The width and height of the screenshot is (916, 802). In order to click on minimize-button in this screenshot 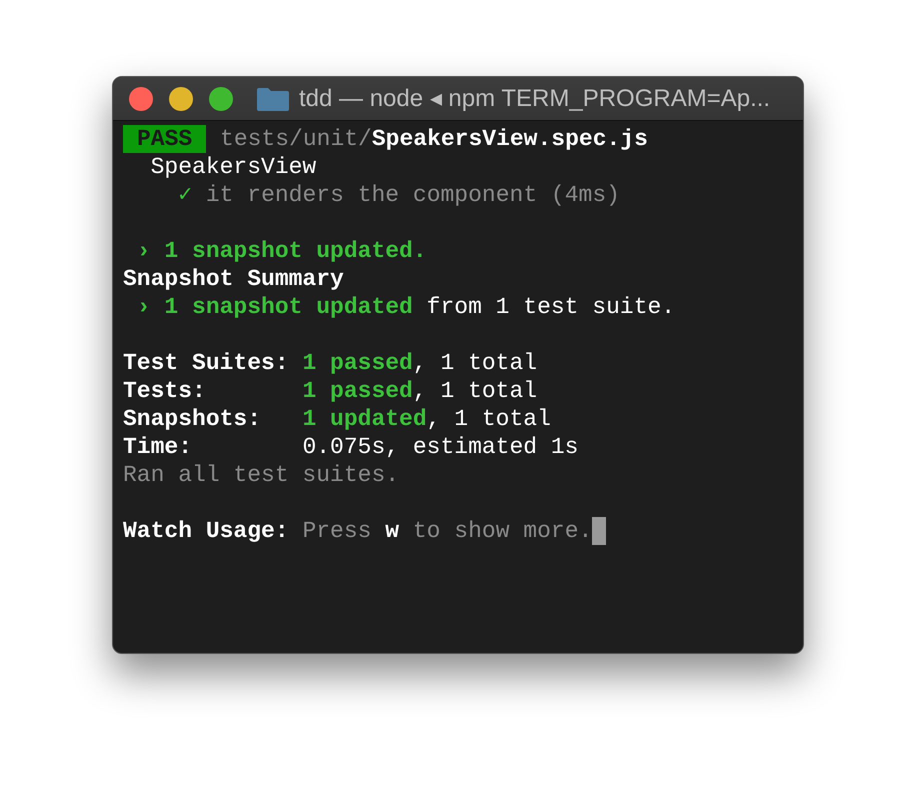, I will do `click(181, 98)`.